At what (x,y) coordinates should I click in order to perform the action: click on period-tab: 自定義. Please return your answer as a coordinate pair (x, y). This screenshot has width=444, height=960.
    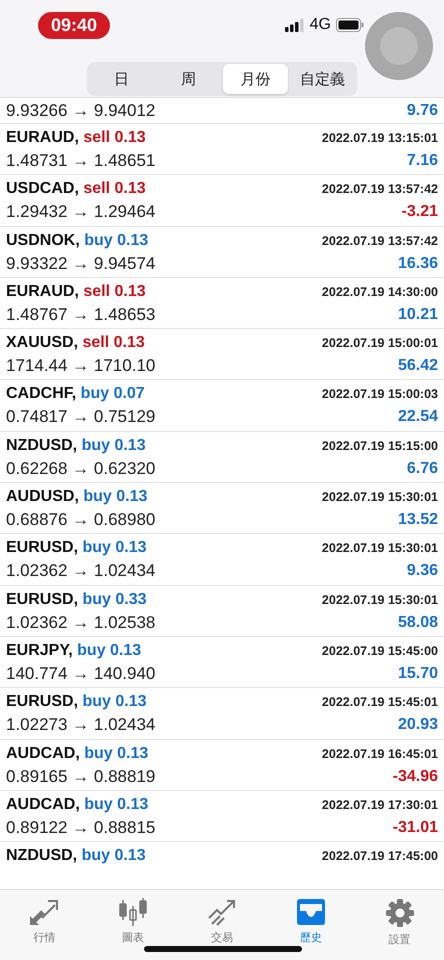
    Looking at the image, I should click on (322, 79).